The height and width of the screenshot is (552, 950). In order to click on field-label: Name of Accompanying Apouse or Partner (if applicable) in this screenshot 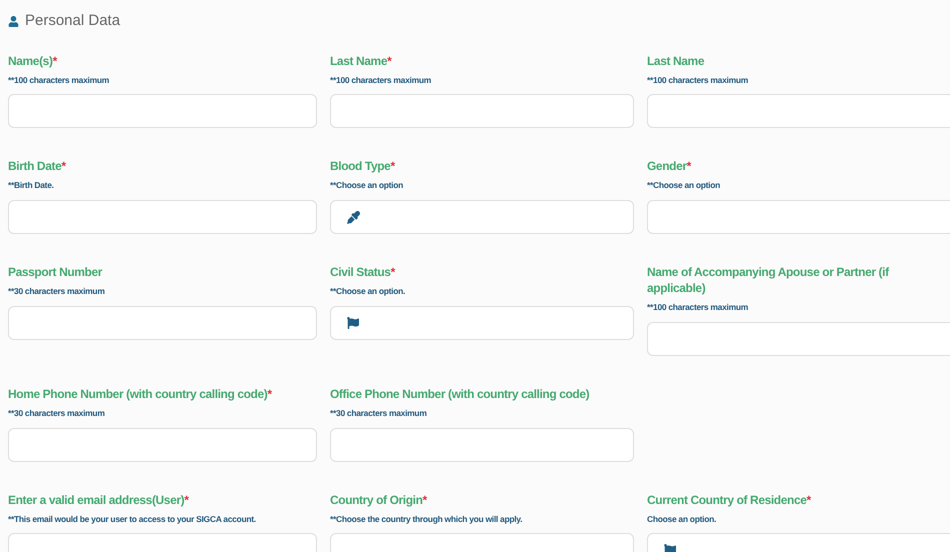, I will do `click(768, 280)`.